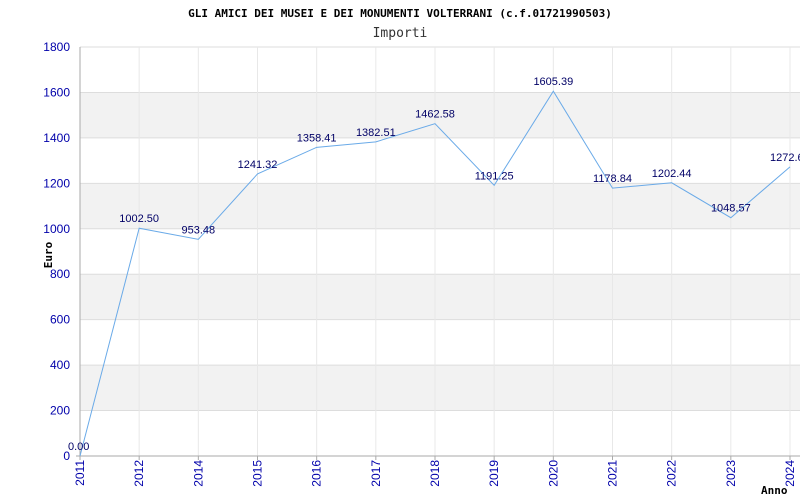 The height and width of the screenshot is (500, 800). Describe the element at coordinates (435, 115) in the screenshot. I see `data-label: 1462.58` at that location.